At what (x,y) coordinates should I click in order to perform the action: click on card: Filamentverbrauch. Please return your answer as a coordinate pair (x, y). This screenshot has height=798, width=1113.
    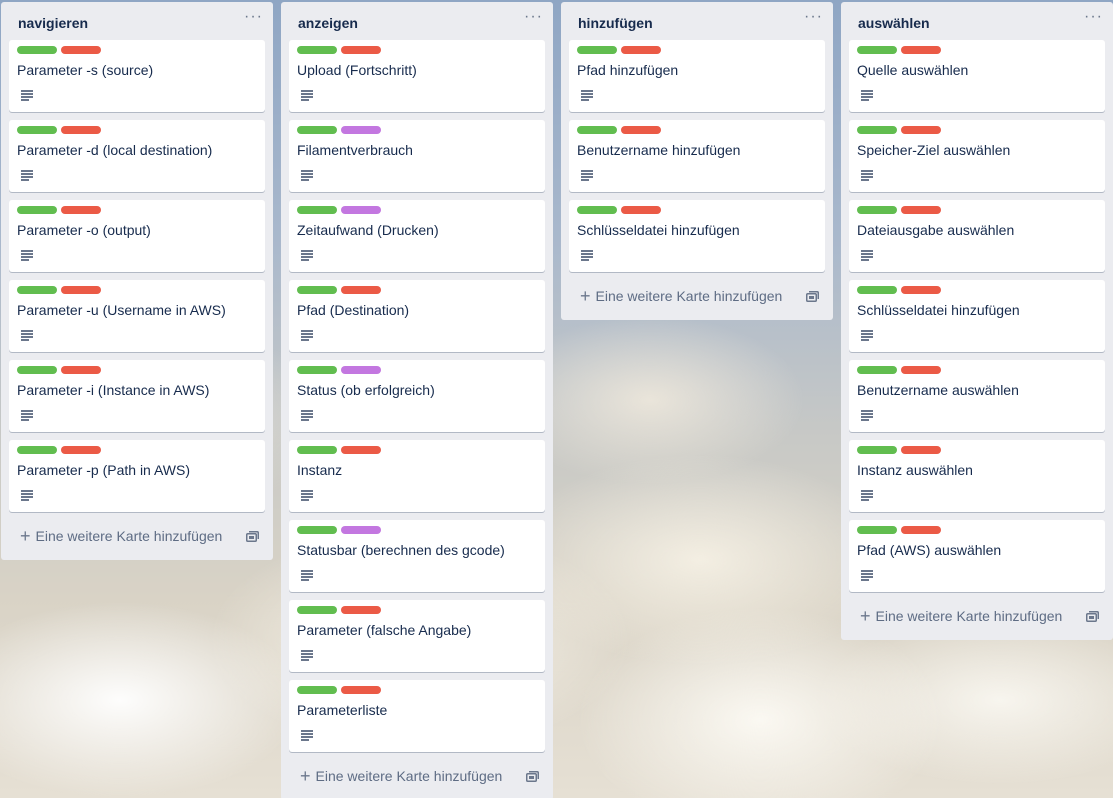
    Looking at the image, I should click on (417, 156).